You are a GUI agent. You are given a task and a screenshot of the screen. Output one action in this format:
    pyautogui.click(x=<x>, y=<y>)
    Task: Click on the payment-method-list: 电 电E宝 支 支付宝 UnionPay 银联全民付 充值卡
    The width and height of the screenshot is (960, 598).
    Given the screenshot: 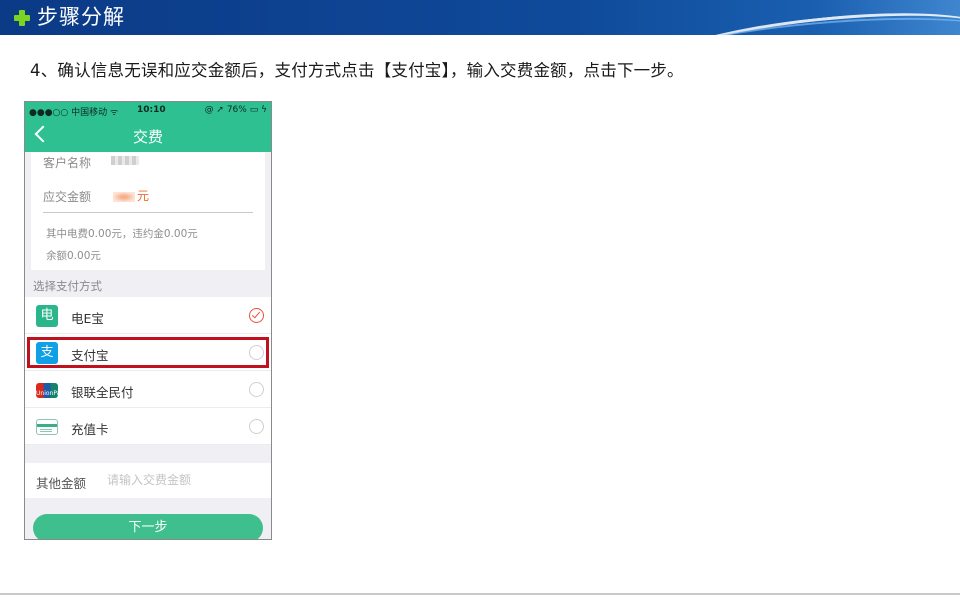 What is the action you would take?
    pyautogui.click(x=148, y=371)
    